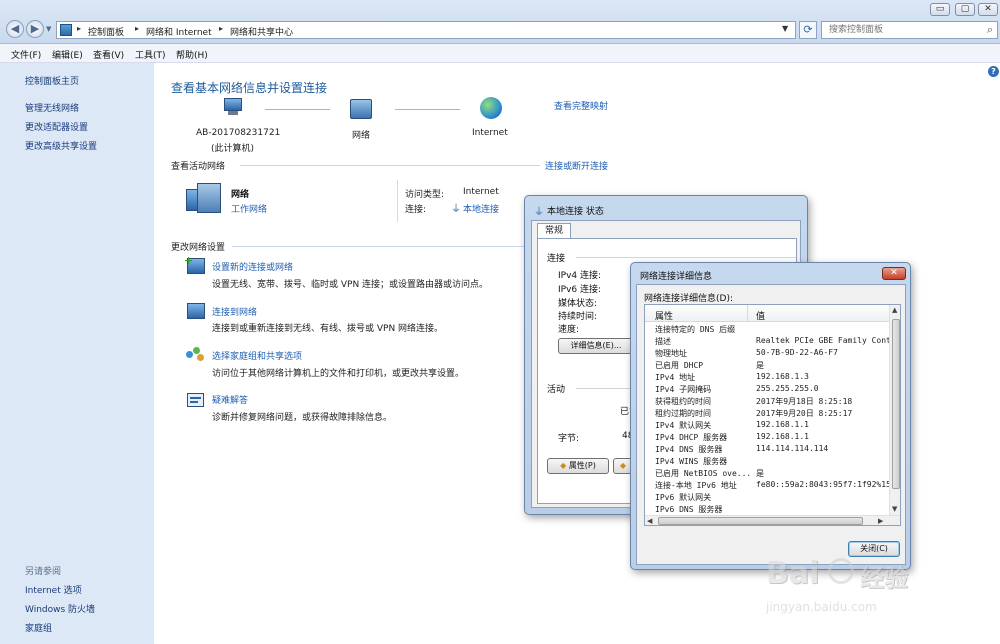 This screenshot has height=644, width=1000. Describe the element at coordinates (426, 30) in the screenshot. I see `address-bar: ▸ 控制面板 ▸ 网络和 Internet ▸ 网络和共享中心 ▼` at that location.